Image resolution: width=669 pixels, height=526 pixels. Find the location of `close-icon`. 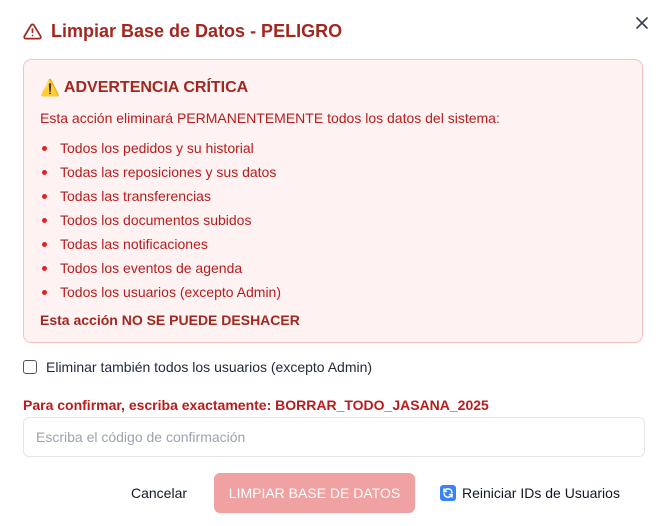

close-icon is located at coordinates (642, 23).